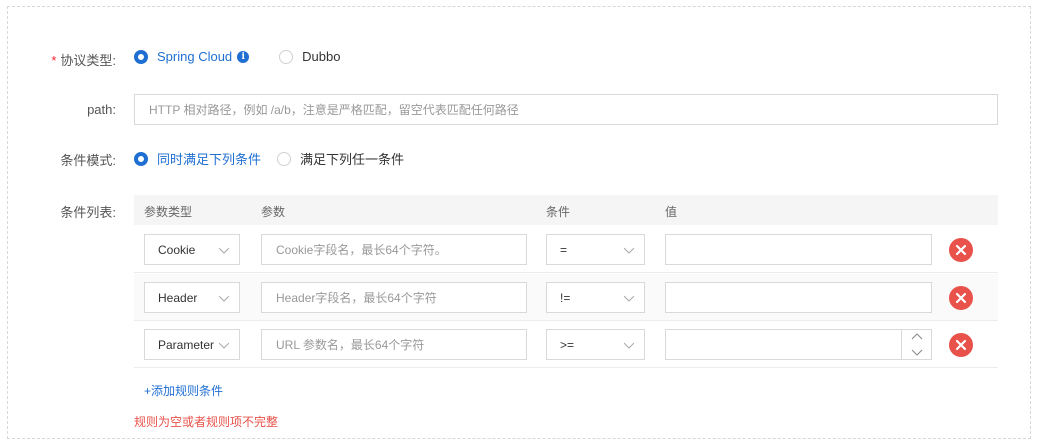  What do you see at coordinates (917, 337) in the screenshot?
I see `chevron-up-icon` at bounding box center [917, 337].